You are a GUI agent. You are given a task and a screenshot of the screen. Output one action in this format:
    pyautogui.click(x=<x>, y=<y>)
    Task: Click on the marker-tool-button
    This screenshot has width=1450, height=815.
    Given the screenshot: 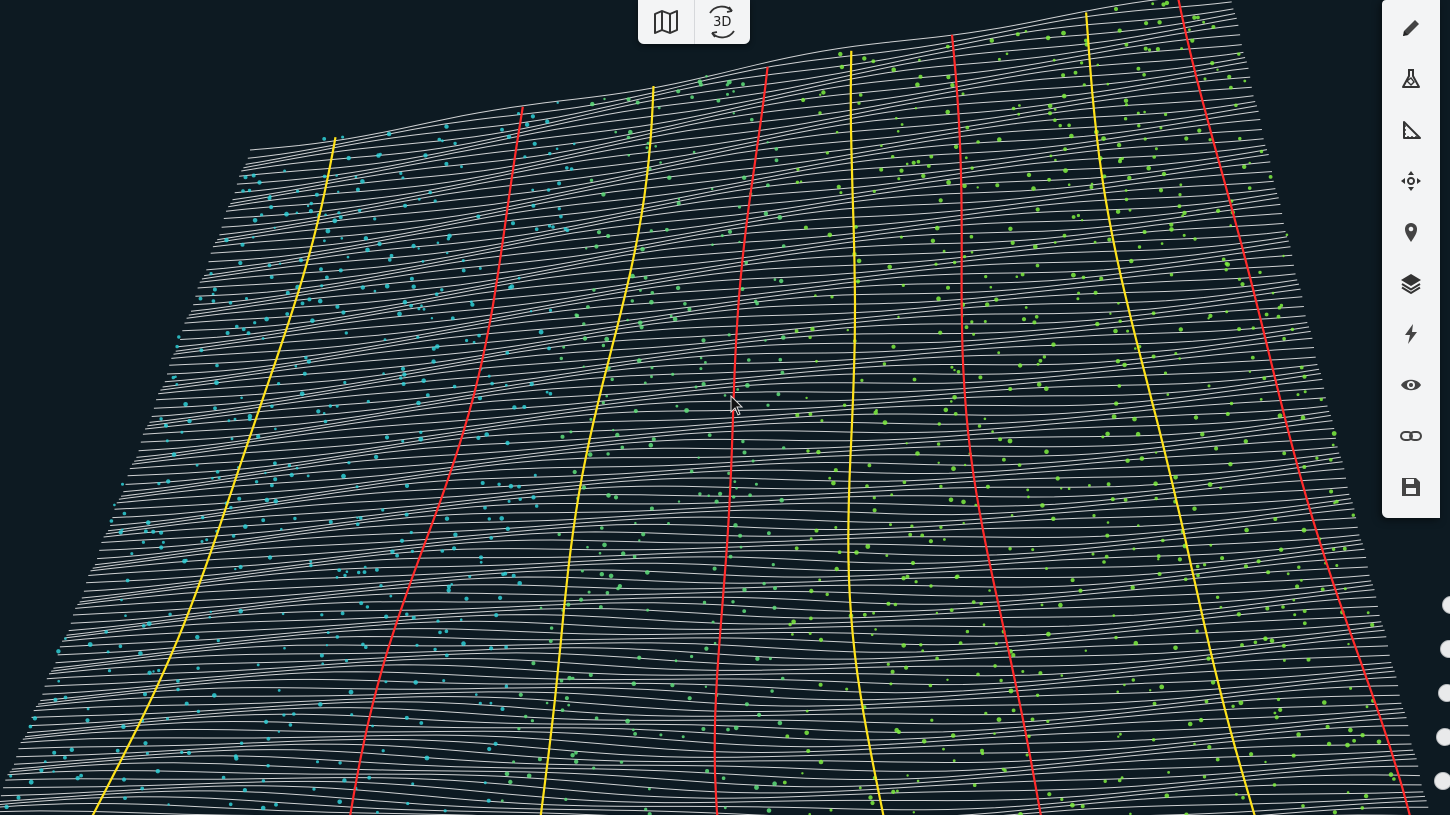 What is the action you would take?
    pyautogui.click(x=1411, y=231)
    